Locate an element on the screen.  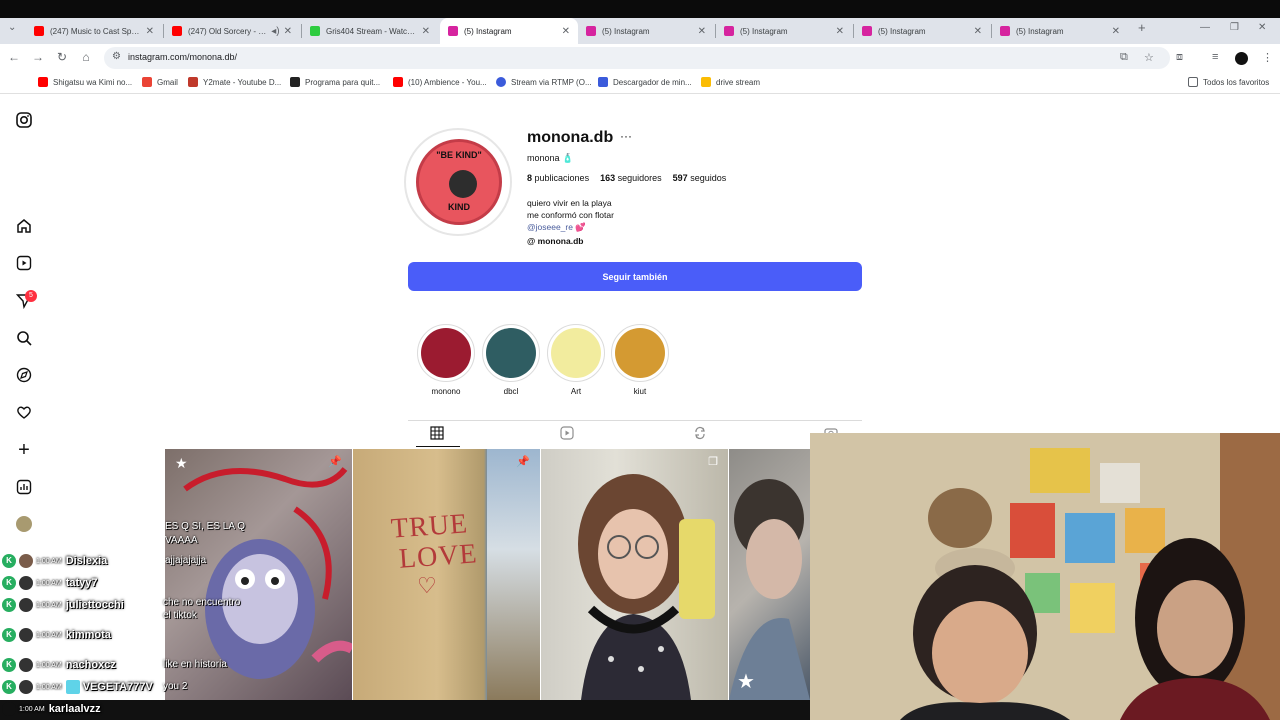
post-overlay-text: VAAAA is located at coordinates (181, 540).